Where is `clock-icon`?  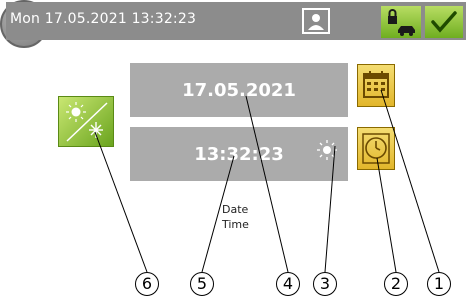
clock-icon is located at coordinates (376, 148).